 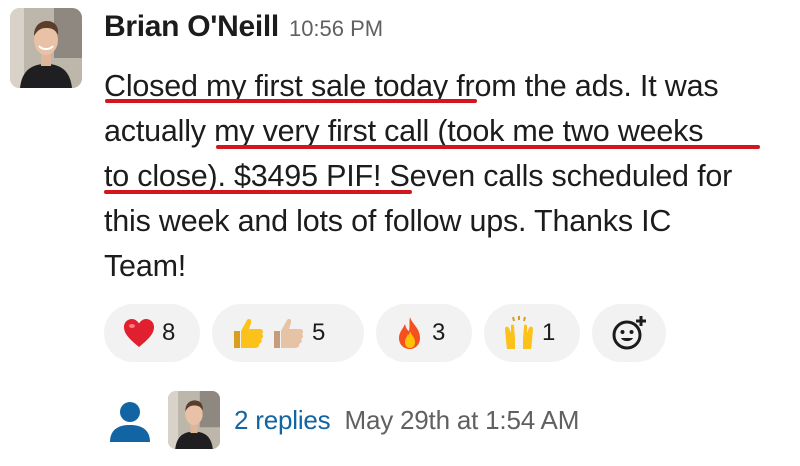 What do you see at coordinates (145, 266) in the screenshot?
I see `message-line: Team!` at bounding box center [145, 266].